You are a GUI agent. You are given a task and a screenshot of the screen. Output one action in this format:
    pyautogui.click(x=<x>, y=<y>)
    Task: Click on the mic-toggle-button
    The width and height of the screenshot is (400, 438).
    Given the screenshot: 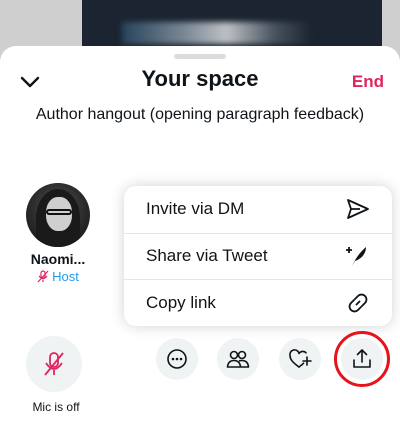 What is the action you would take?
    pyautogui.click(x=54, y=364)
    